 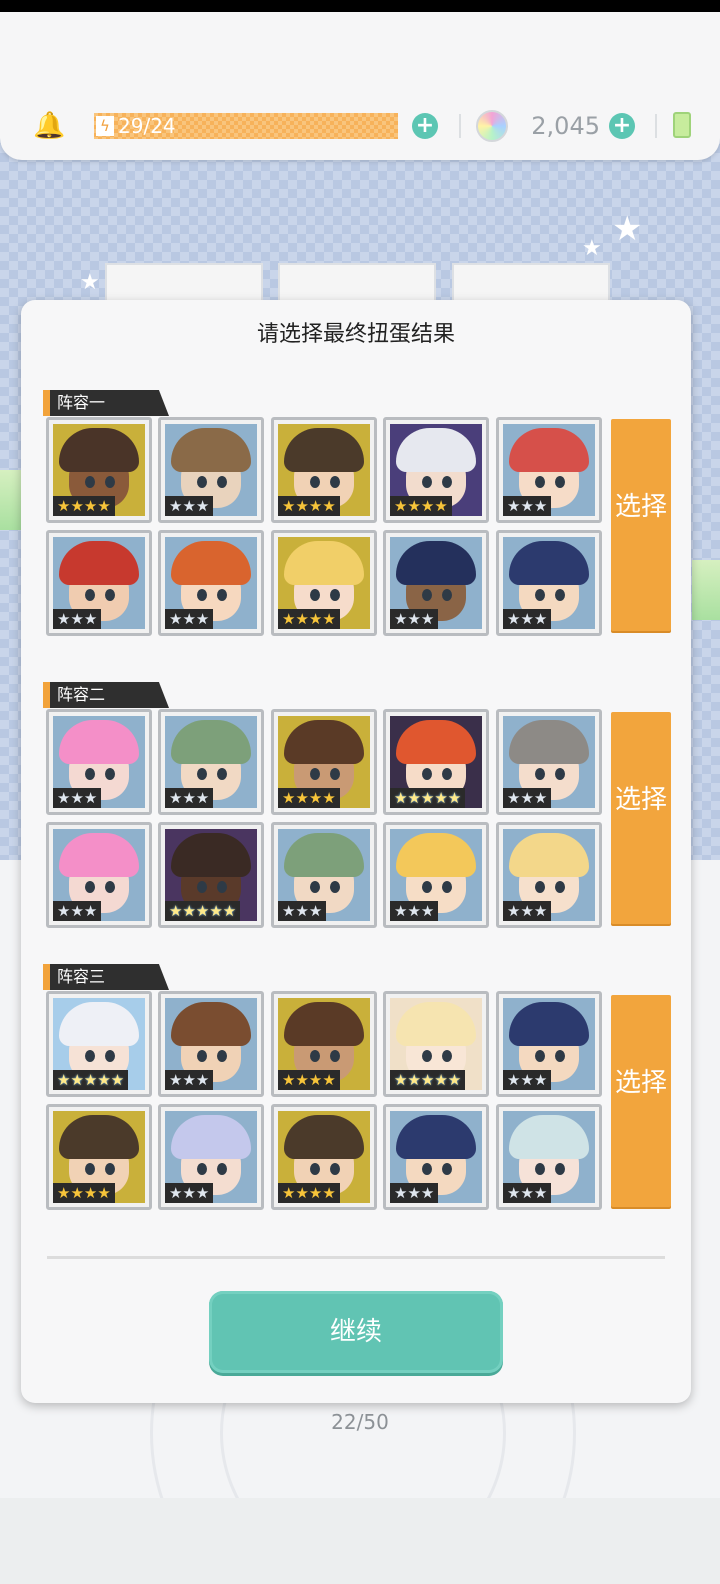 I want to click on top-status-bar: 🔔 ϟ 29/24 + 2,045 +, so click(x=360, y=80).